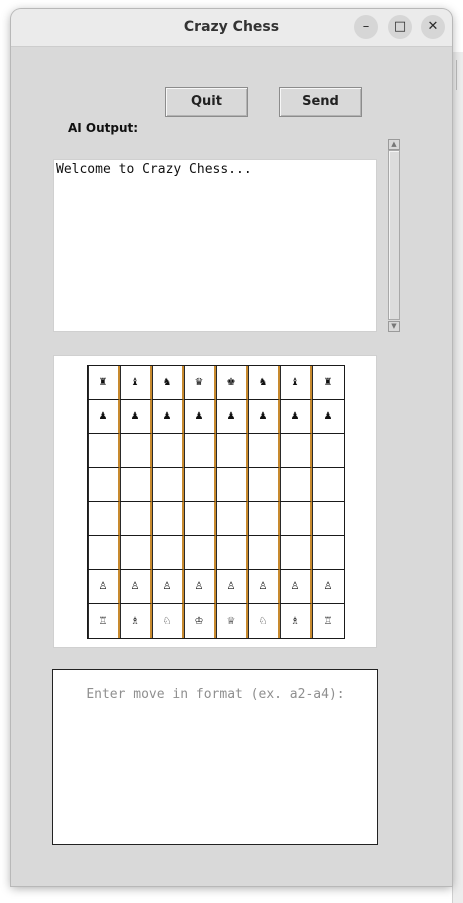  I want to click on board-square: ♚, so click(232, 383).